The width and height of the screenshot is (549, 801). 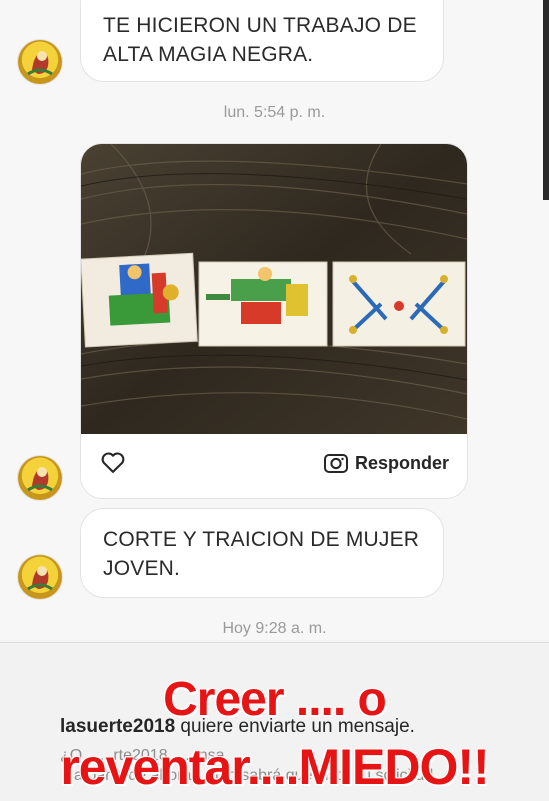 What do you see at coordinates (335, 463) in the screenshot?
I see `camera-icon` at bounding box center [335, 463].